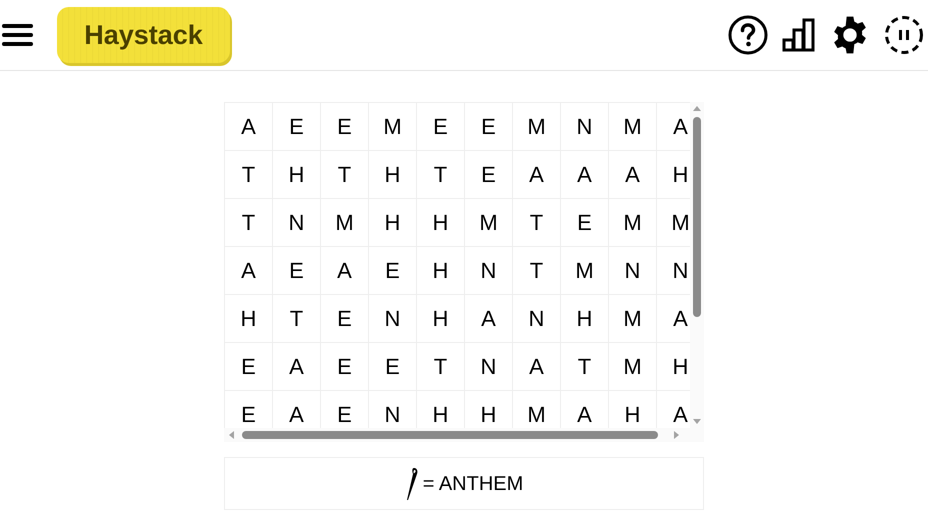 The image size is (928, 522). I want to click on scroll-down-arrow-icon, so click(697, 422).